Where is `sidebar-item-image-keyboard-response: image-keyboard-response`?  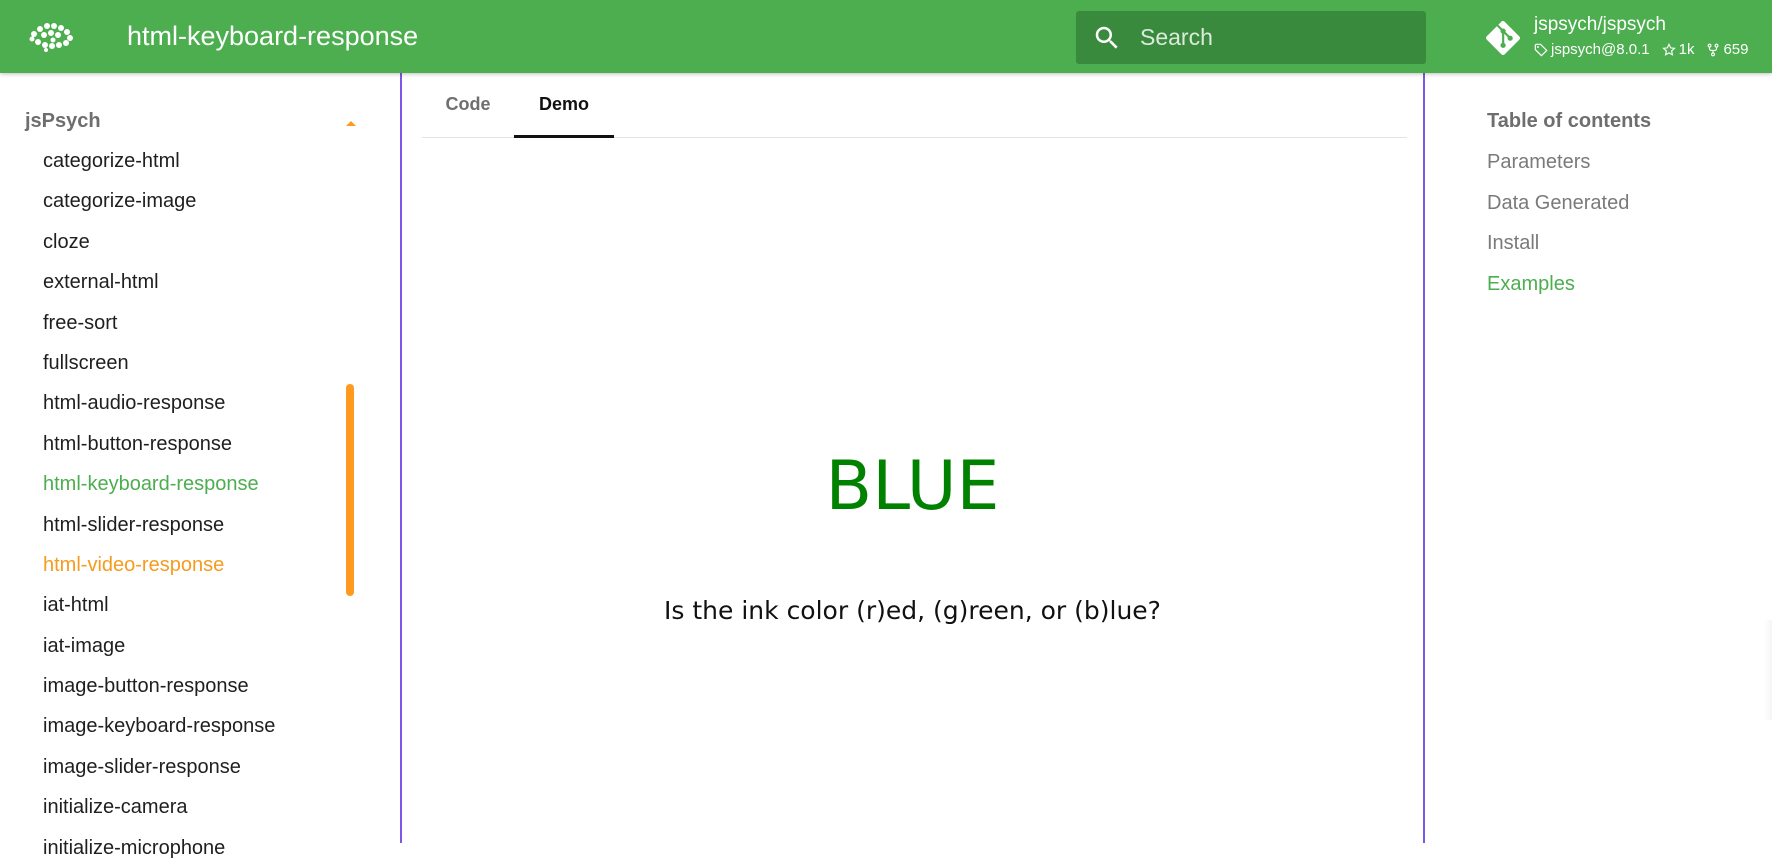
sidebar-item-image-keyboard-response: image-keyboard-response is located at coordinates (159, 726).